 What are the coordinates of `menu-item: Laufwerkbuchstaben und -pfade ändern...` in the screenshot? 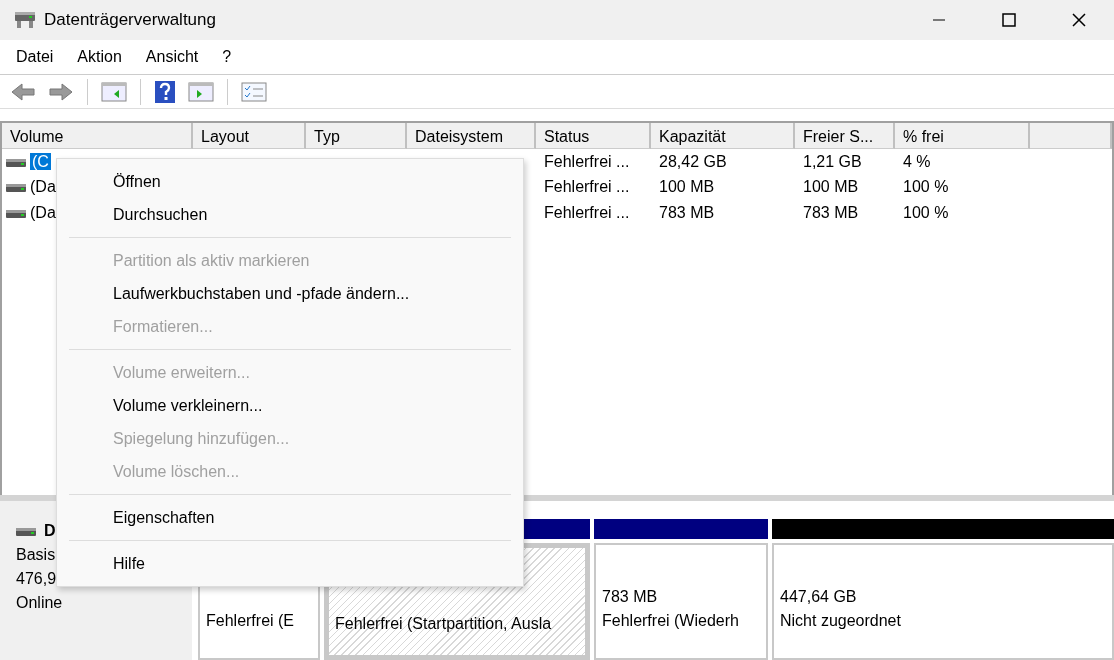 It's located at (290, 293).